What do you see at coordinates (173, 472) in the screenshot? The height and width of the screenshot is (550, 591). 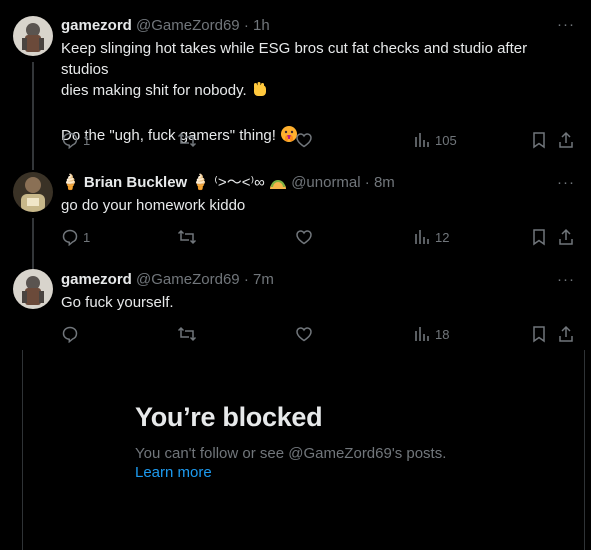 I see `learn-more-link: Learn more` at bounding box center [173, 472].